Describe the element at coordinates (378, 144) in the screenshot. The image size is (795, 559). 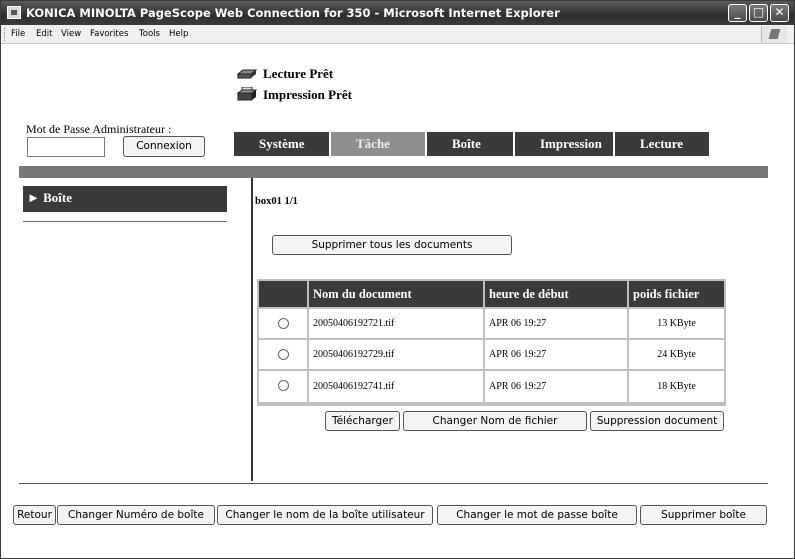
I see `tab-tache: Tâche` at that location.